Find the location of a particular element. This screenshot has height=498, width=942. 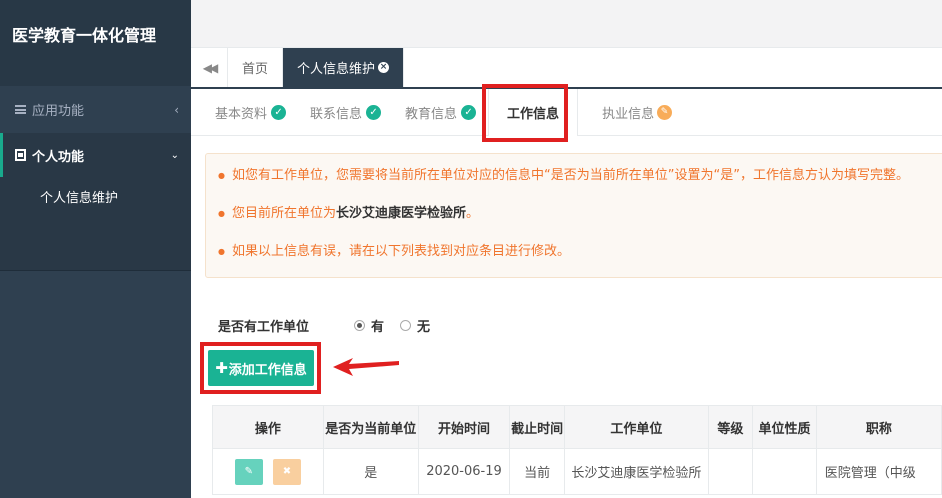

plus-icon: ✚ is located at coordinates (221, 368).